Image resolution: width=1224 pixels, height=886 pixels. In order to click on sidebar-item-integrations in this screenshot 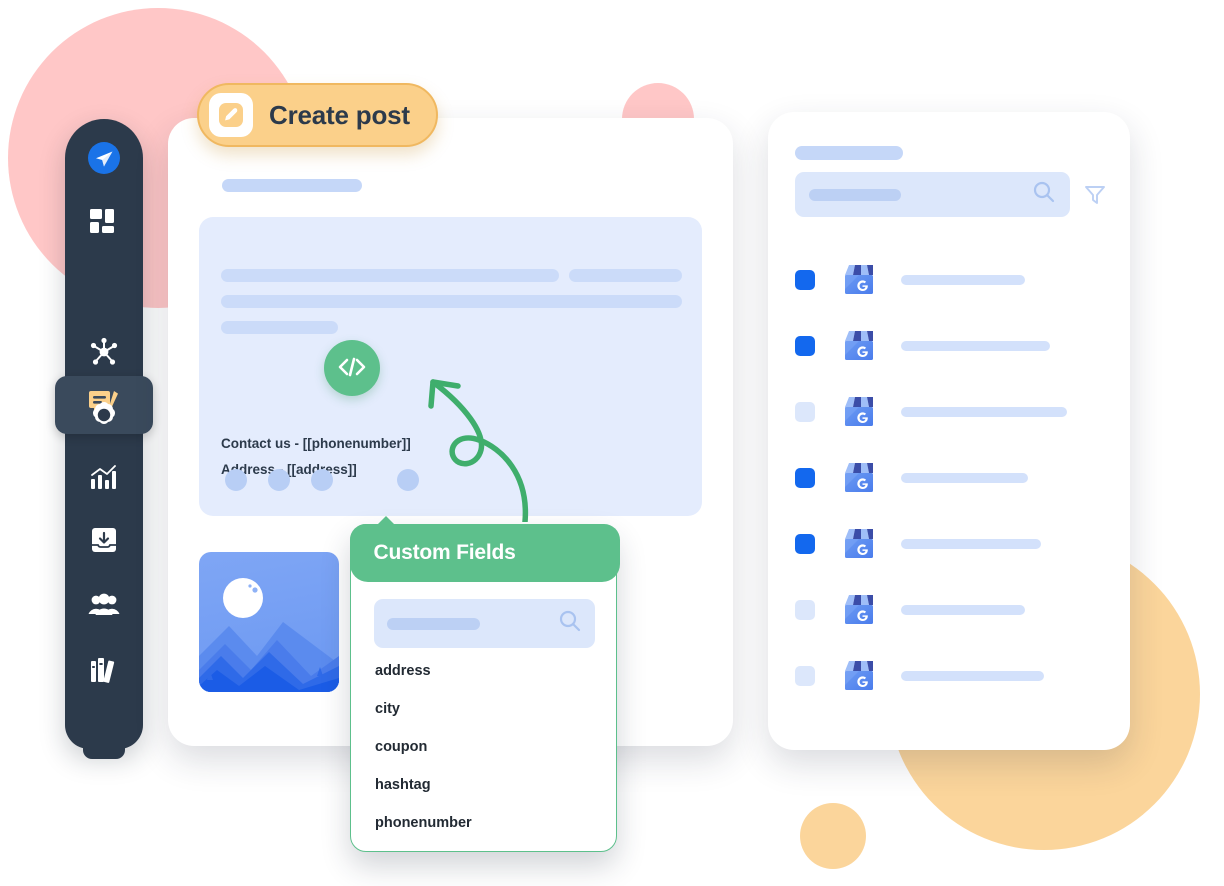, I will do `click(104, 415)`.